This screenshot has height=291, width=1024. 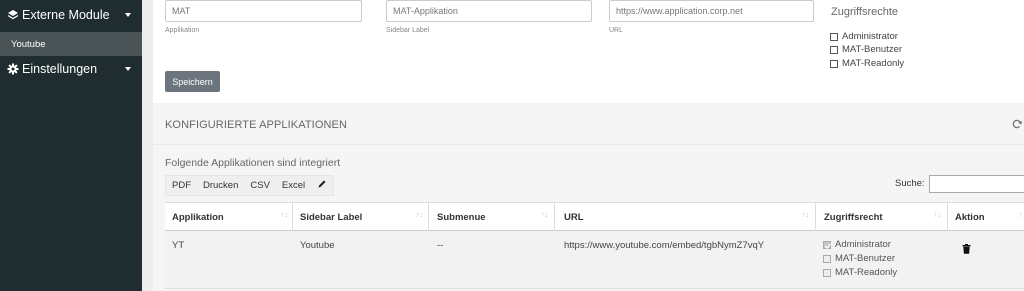 What do you see at coordinates (220, 185) in the screenshot?
I see `export-print-button: Drucken` at bounding box center [220, 185].